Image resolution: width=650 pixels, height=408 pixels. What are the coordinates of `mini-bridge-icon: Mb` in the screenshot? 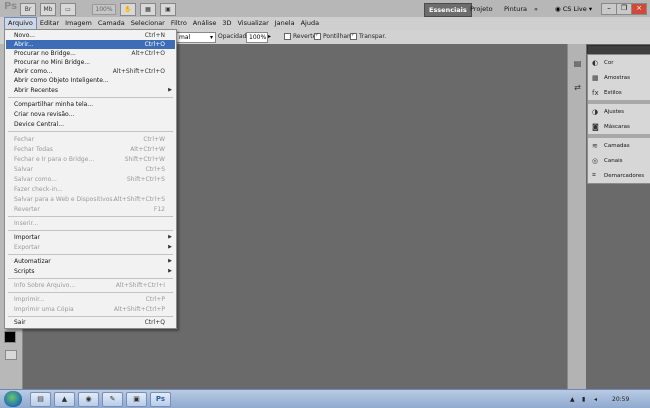 It's located at (48, 9).